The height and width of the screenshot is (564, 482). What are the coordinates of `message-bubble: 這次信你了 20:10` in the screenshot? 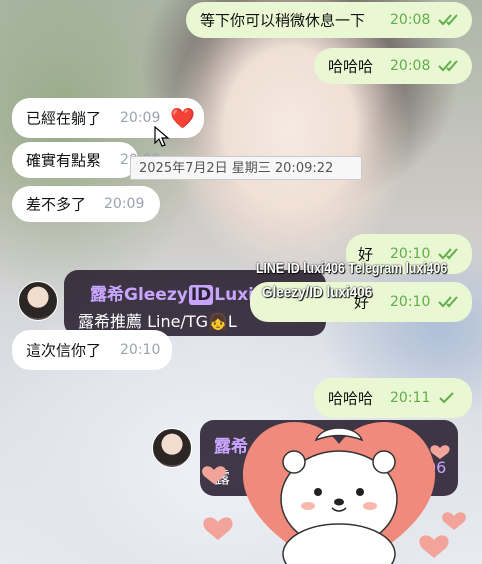 It's located at (92, 350).